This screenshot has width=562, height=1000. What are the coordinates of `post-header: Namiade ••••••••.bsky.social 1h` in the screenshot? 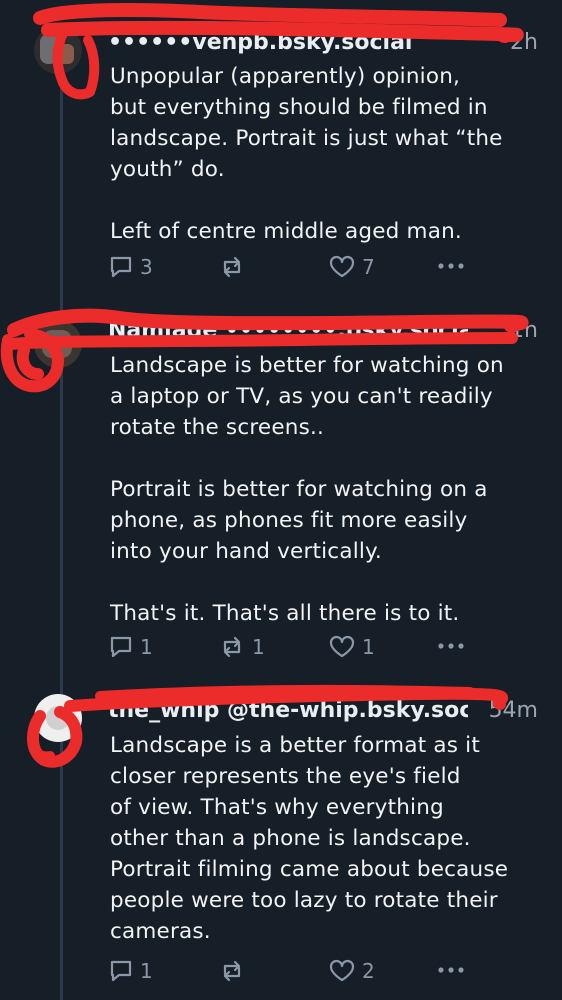 It's located at (321, 333).